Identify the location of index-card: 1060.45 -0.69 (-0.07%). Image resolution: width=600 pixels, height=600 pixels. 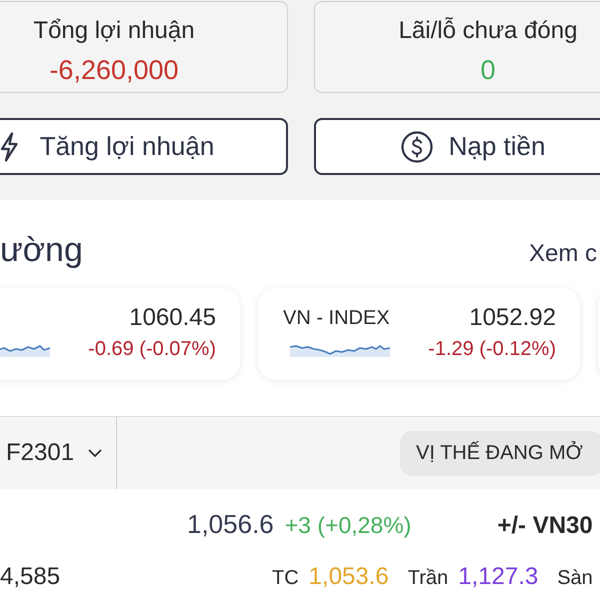
(120, 334).